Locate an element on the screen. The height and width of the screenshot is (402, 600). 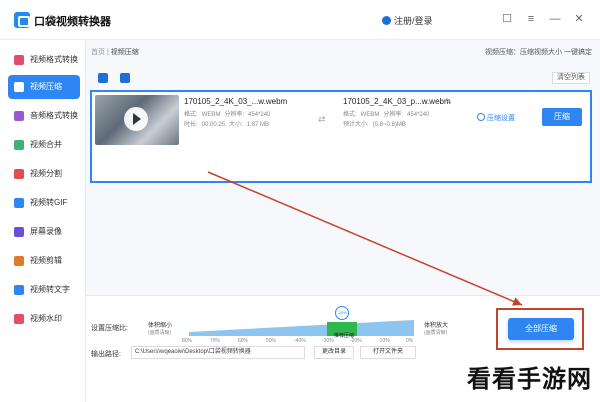
tick-label: -20% is located at coordinates (356, 341).